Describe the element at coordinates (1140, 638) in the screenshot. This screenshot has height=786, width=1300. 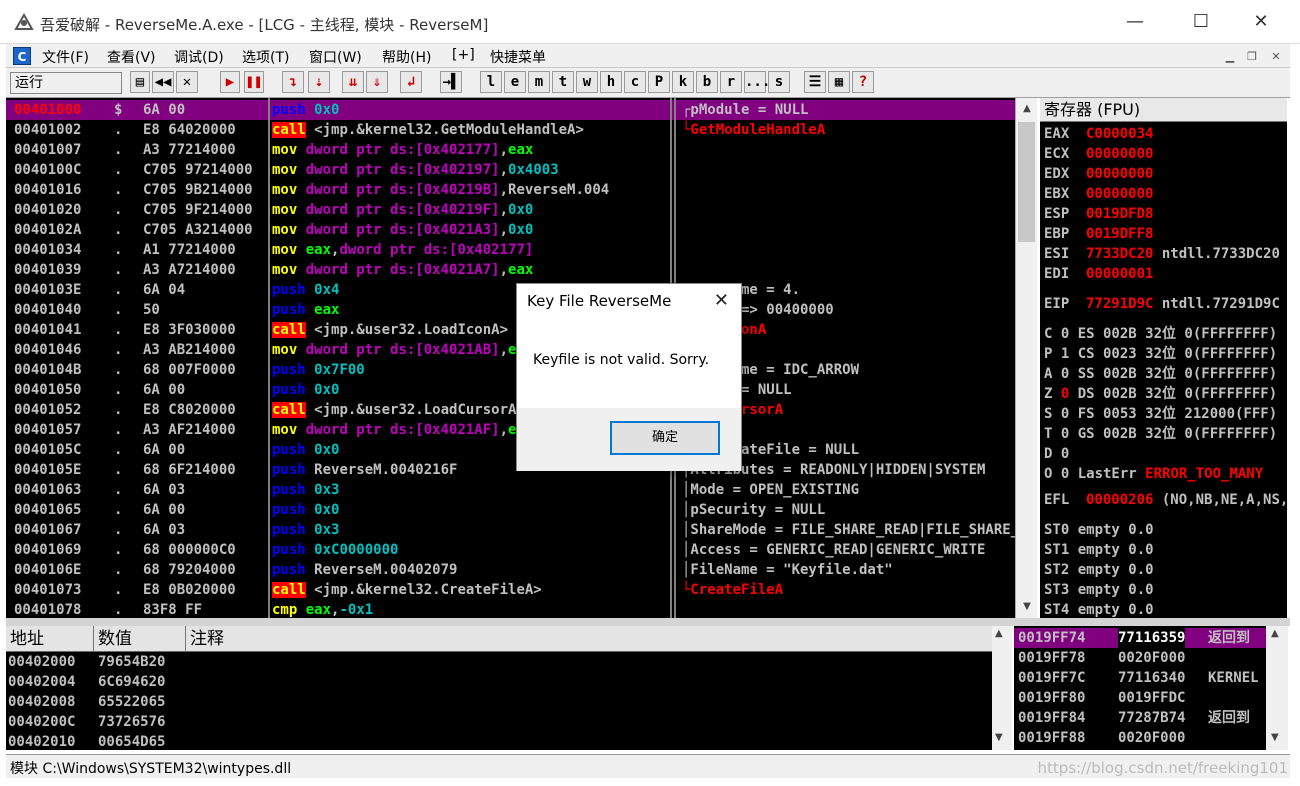
I see `stack-row: 0019FF74 77116359 返回到` at that location.